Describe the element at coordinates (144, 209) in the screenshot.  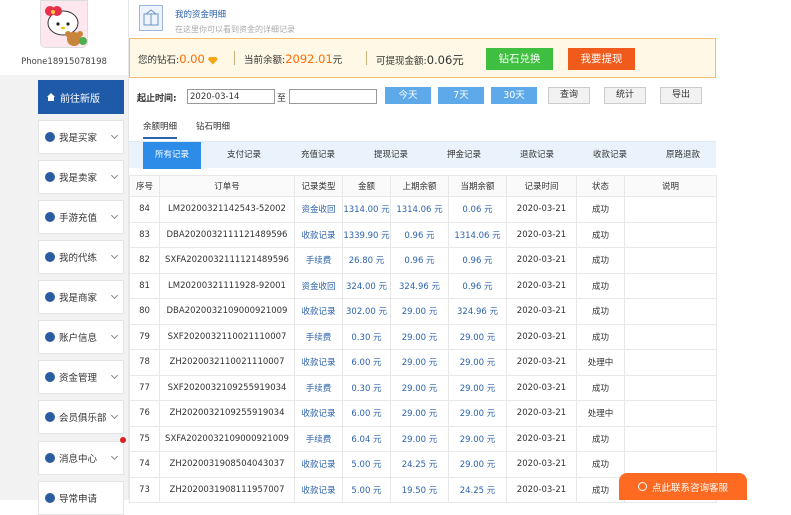
I see `table-cell: 84` at that location.